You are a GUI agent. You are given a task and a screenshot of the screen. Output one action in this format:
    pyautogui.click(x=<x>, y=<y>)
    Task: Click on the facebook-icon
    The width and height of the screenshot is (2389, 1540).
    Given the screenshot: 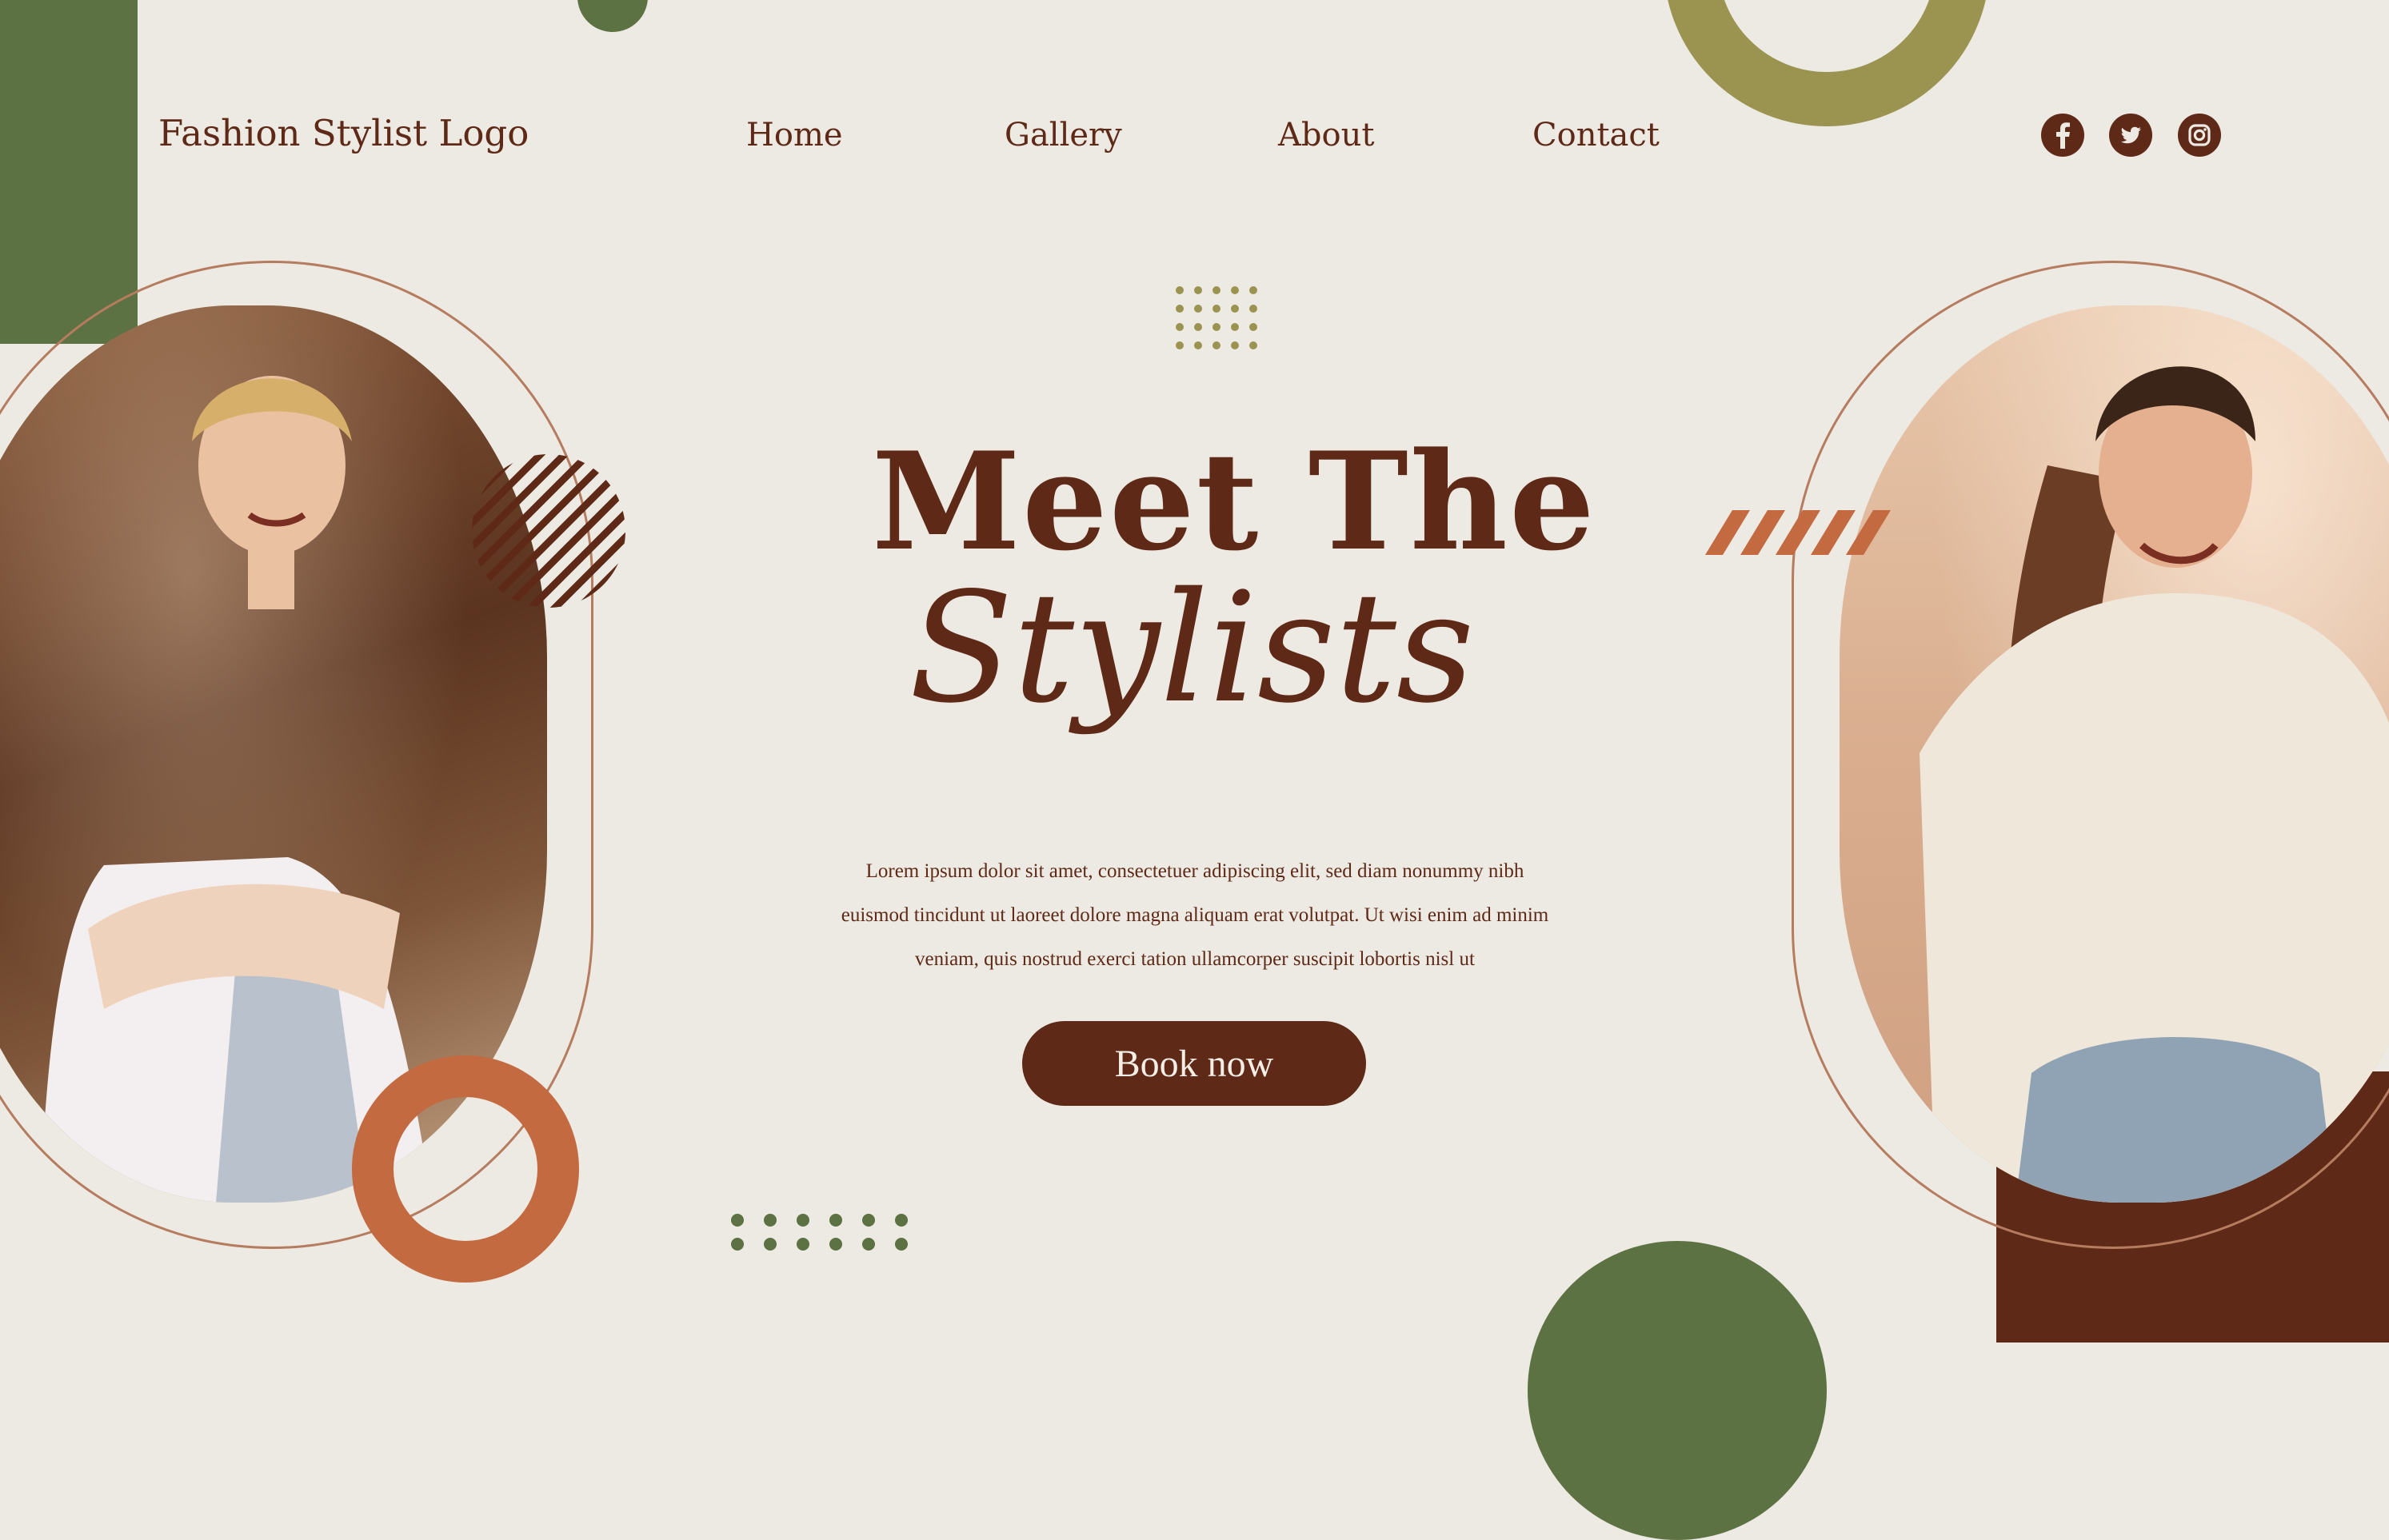 What is the action you would take?
    pyautogui.click(x=2062, y=135)
    